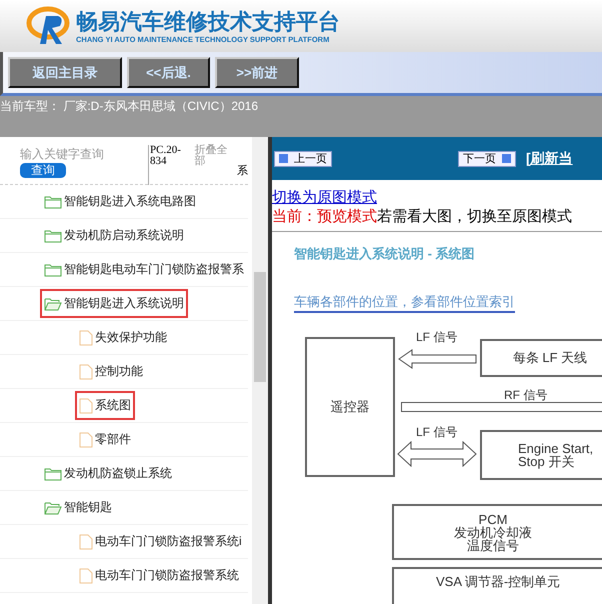 This screenshot has width=602, height=604. What do you see at coordinates (111, 371) in the screenshot?
I see `tree-item: 控制功能` at bounding box center [111, 371].